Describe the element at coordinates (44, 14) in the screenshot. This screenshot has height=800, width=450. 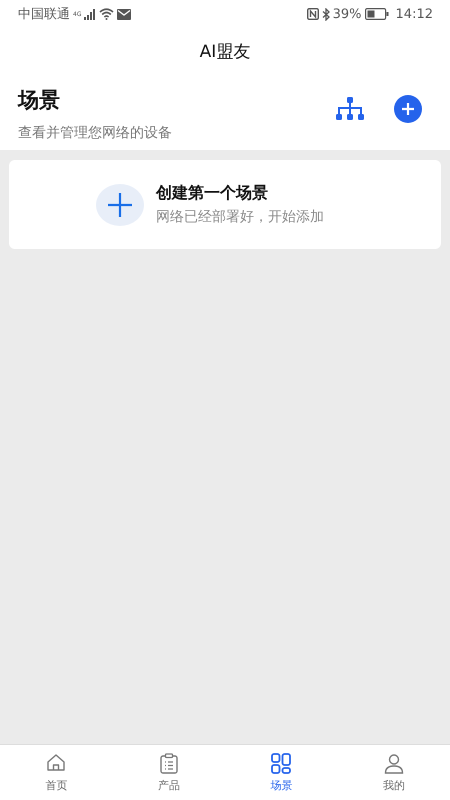
I see `carrier-name: 中国联通` at that location.